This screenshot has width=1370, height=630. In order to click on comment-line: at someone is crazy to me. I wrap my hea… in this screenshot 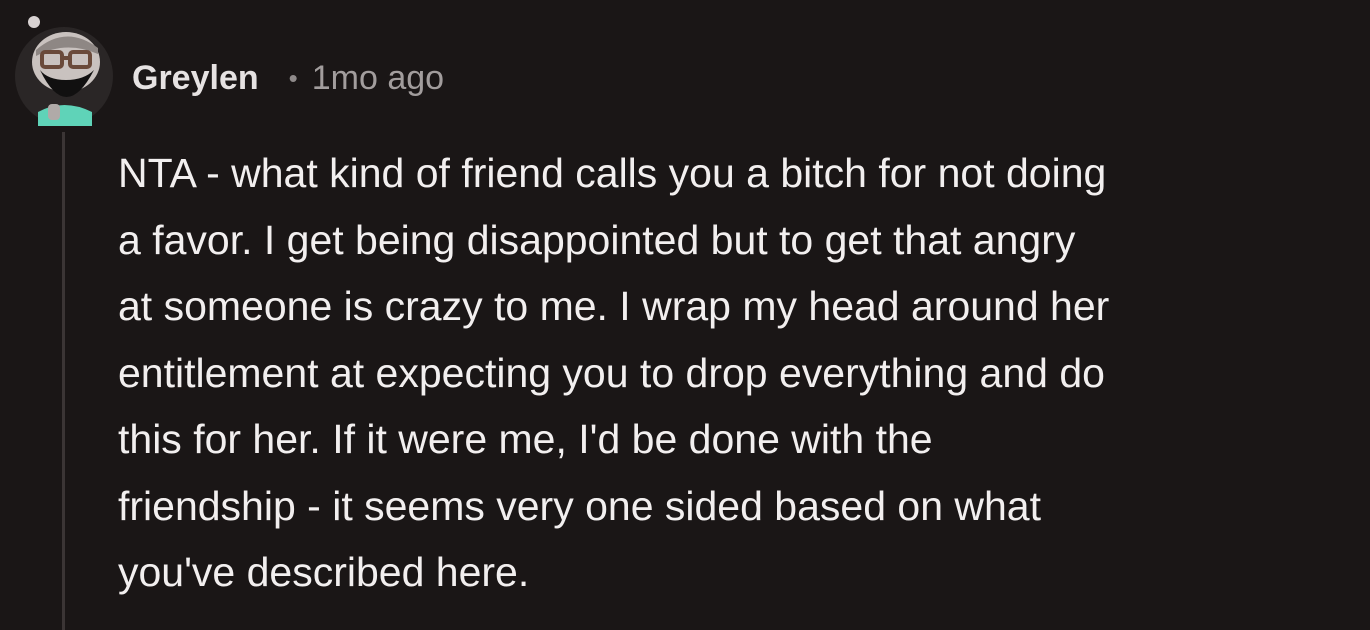, I will do `click(614, 306)`.